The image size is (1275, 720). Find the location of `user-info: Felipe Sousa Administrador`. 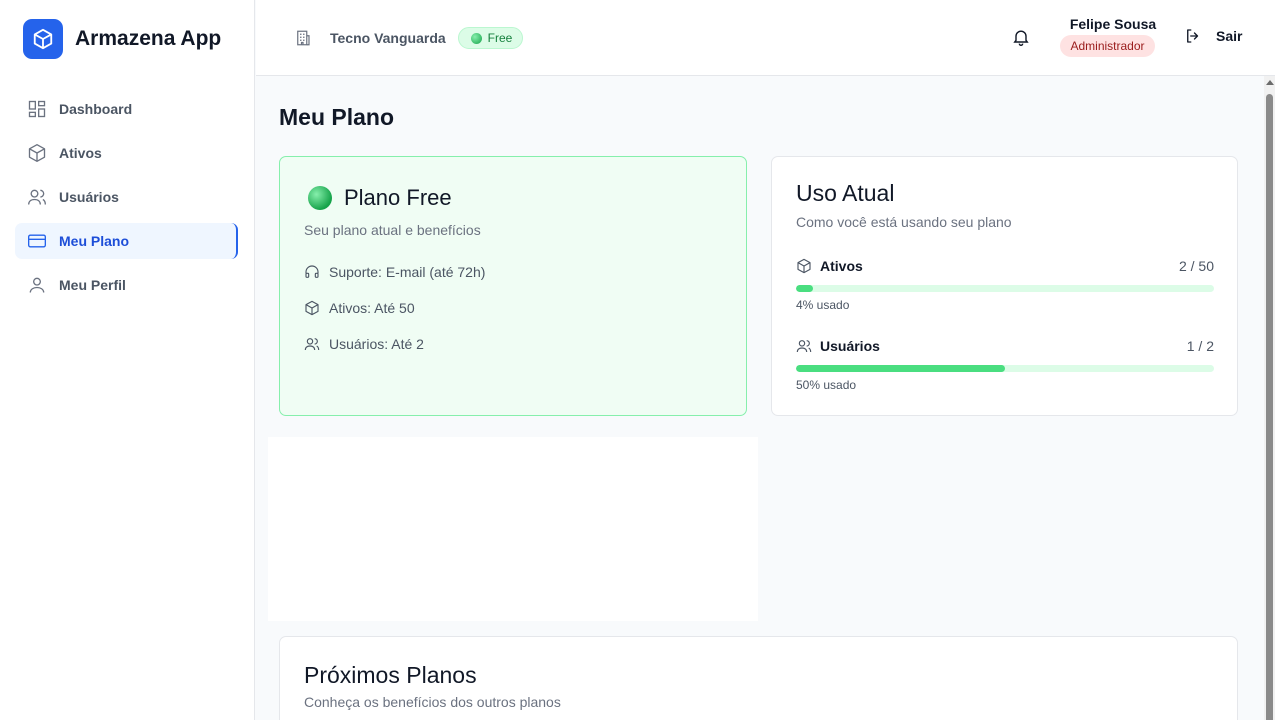

user-info: Felipe Sousa Administrador is located at coordinates (1107, 36).